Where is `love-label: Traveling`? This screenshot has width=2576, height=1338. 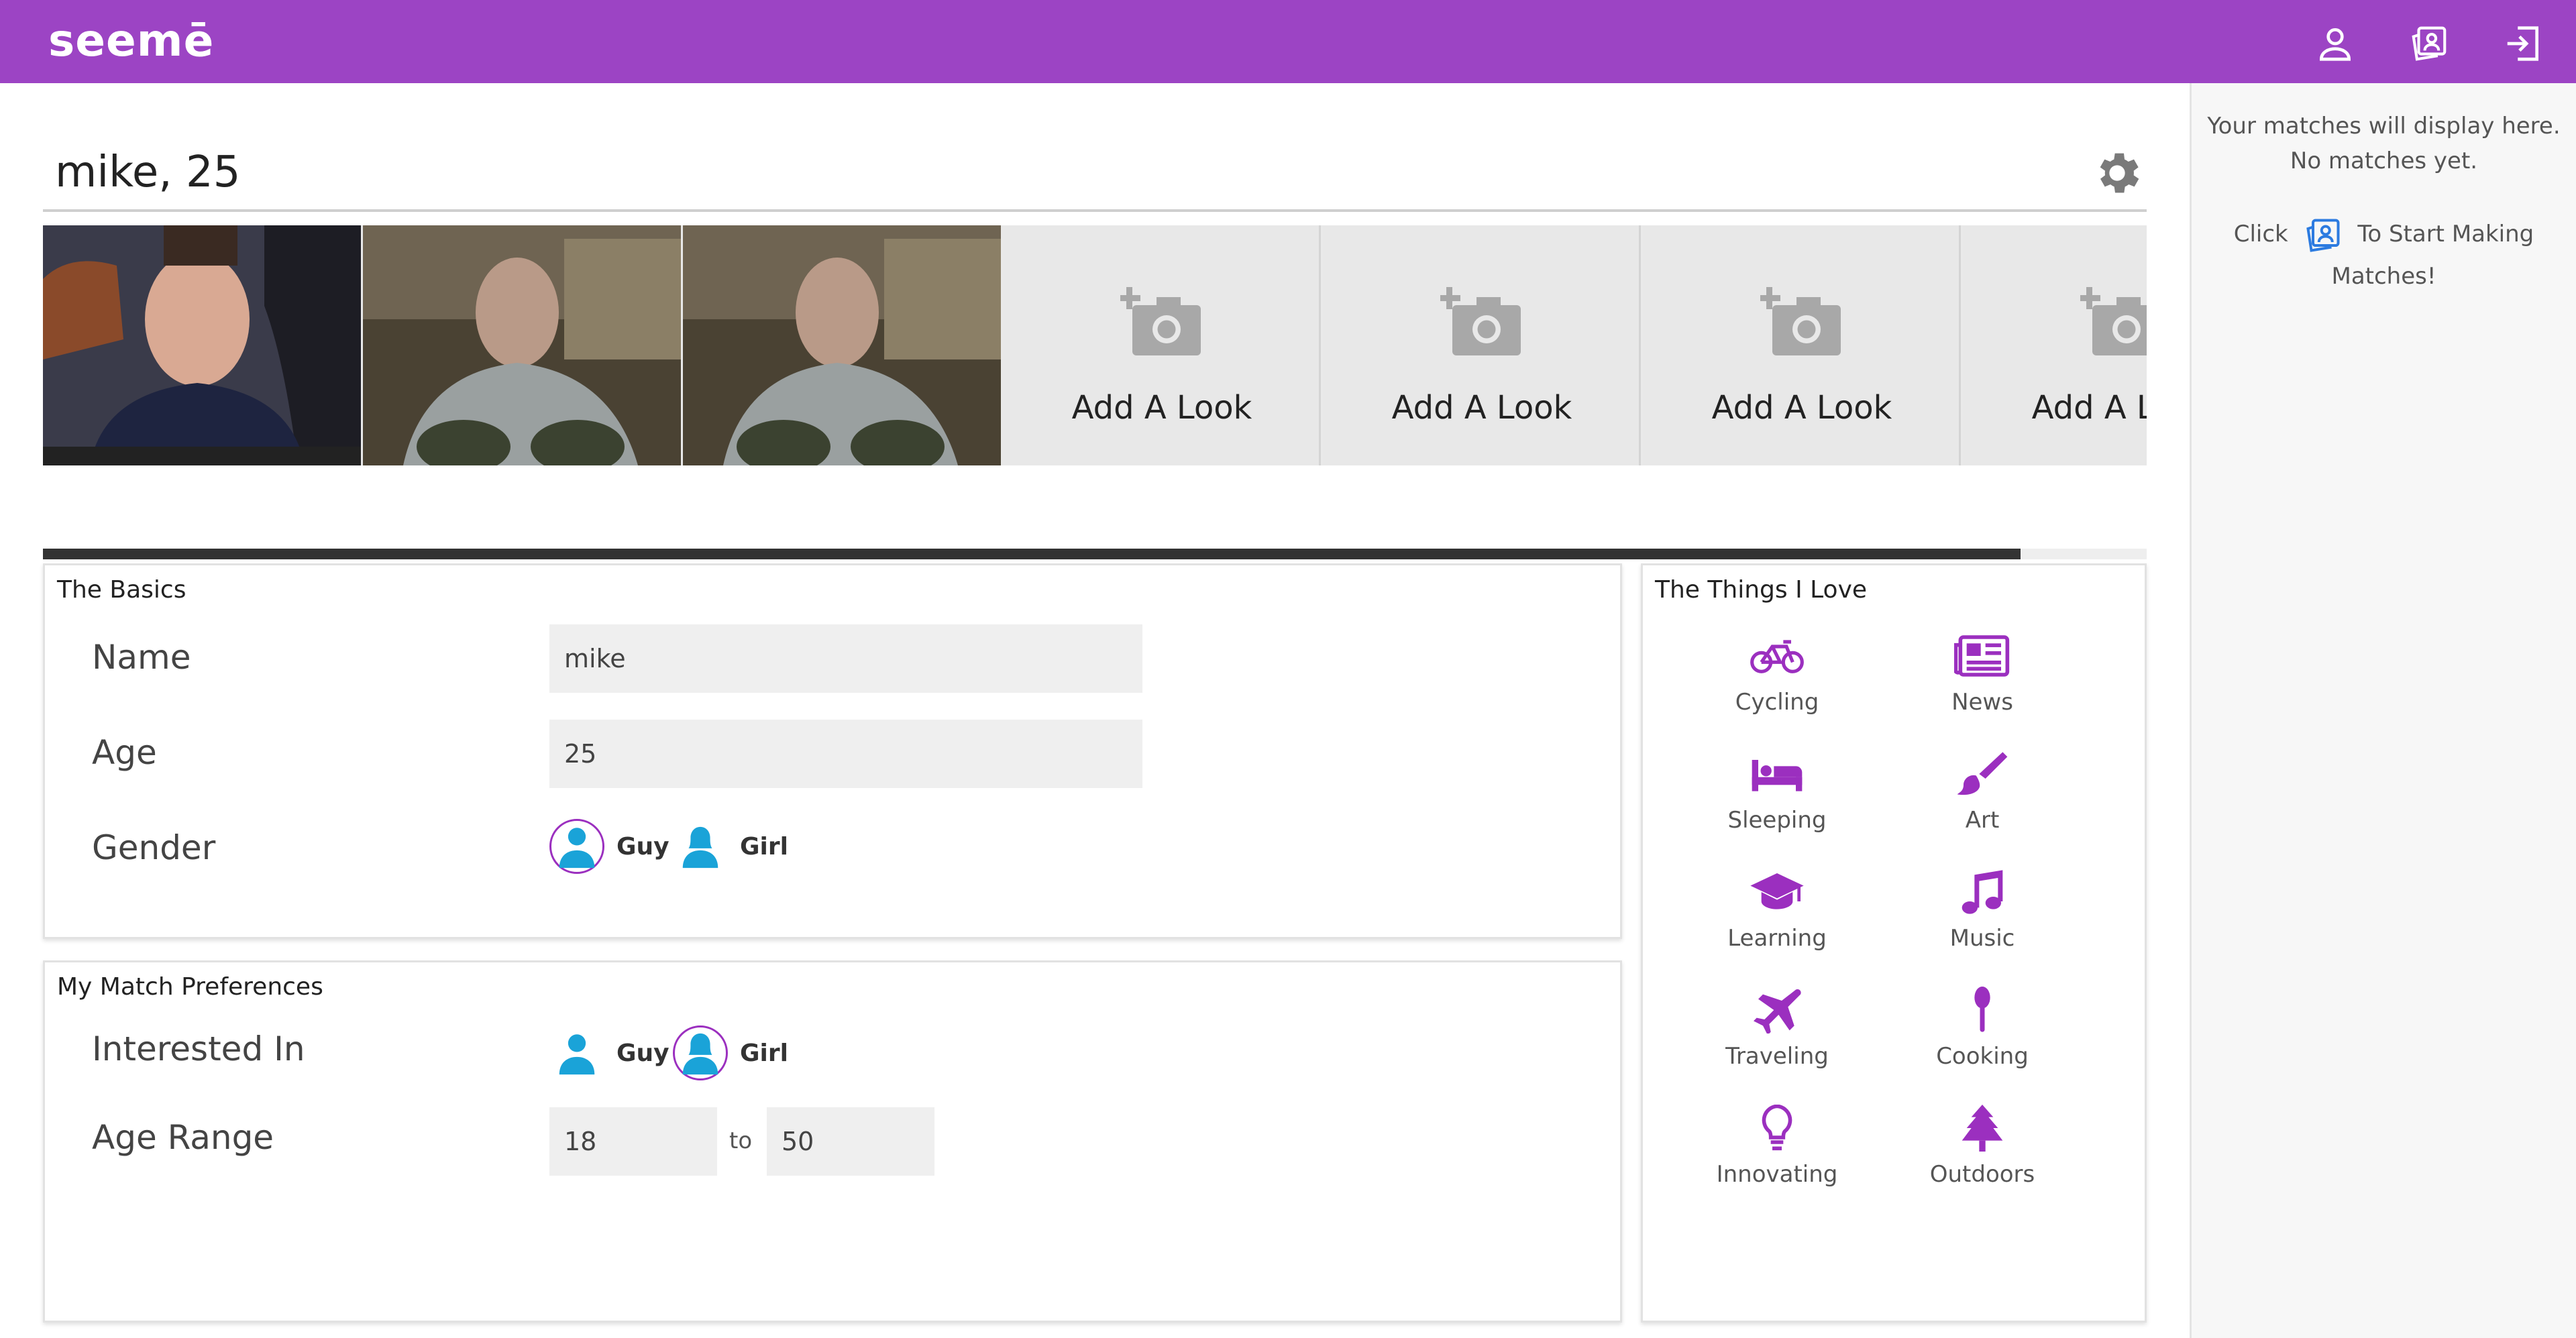
love-label: Traveling is located at coordinates (1777, 1056).